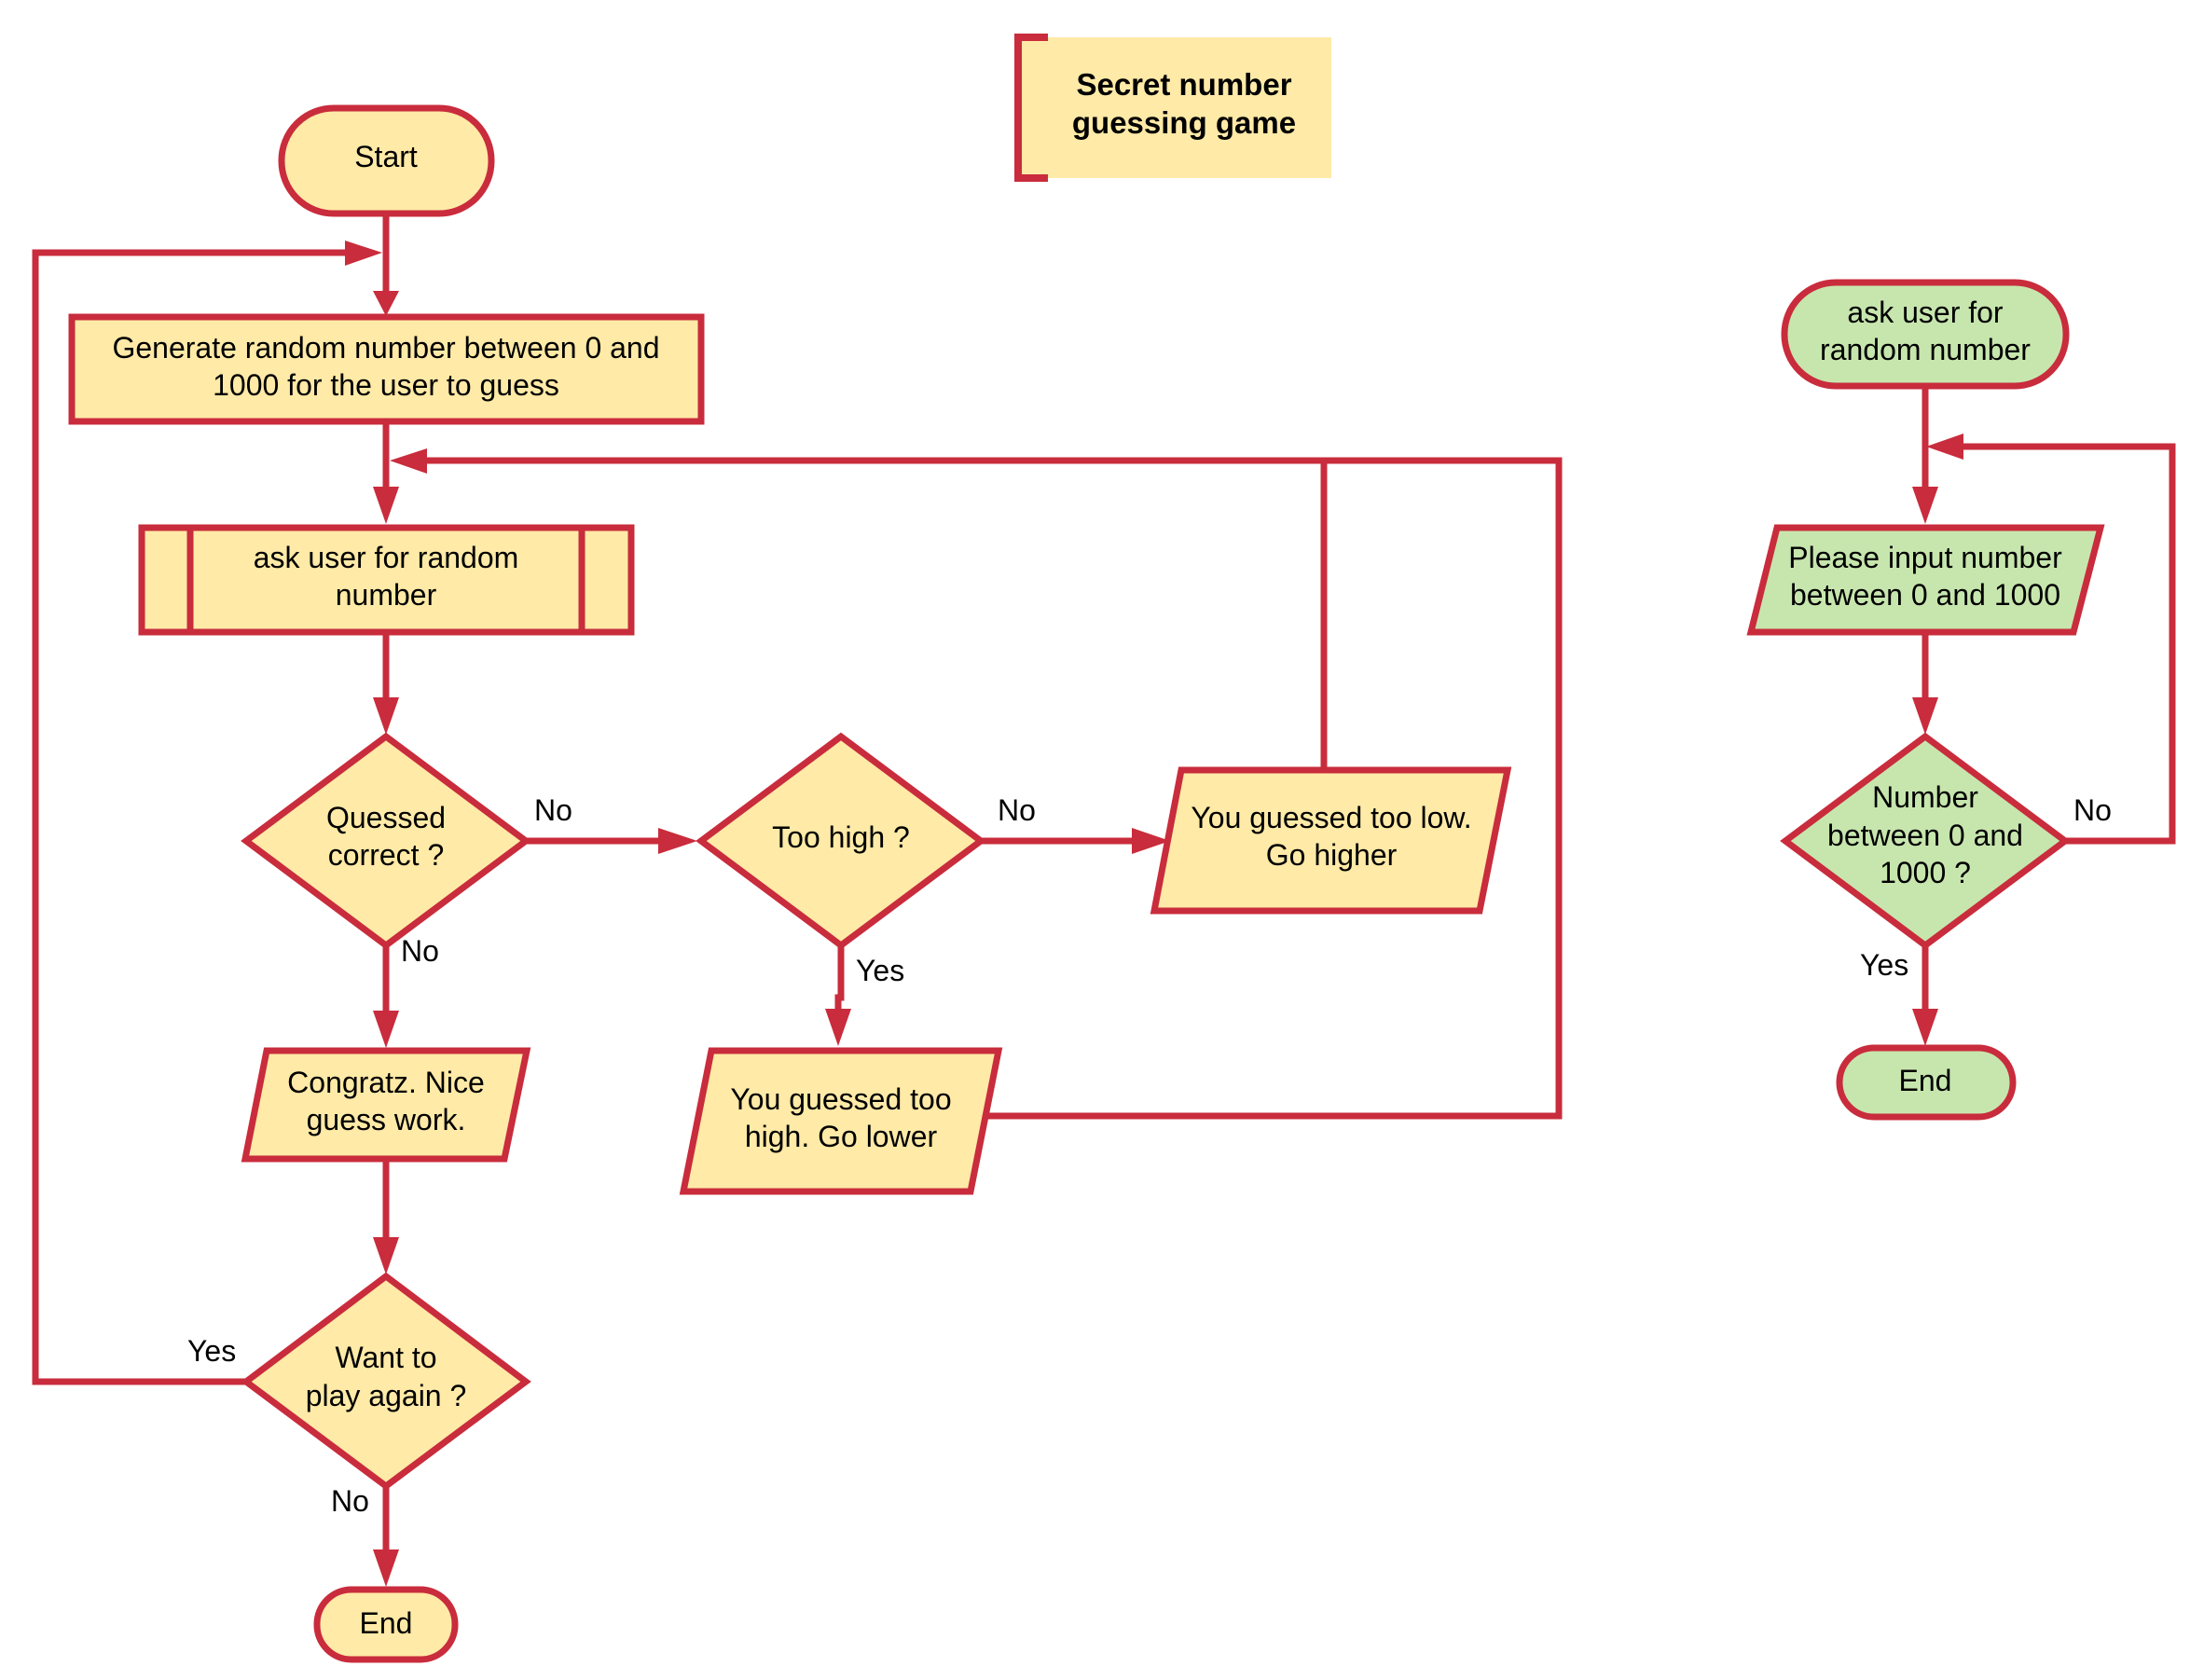 The width and height of the screenshot is (2204, 1680). I want to click on diagram-title: Secret number guessing game, so click(1172, 108).